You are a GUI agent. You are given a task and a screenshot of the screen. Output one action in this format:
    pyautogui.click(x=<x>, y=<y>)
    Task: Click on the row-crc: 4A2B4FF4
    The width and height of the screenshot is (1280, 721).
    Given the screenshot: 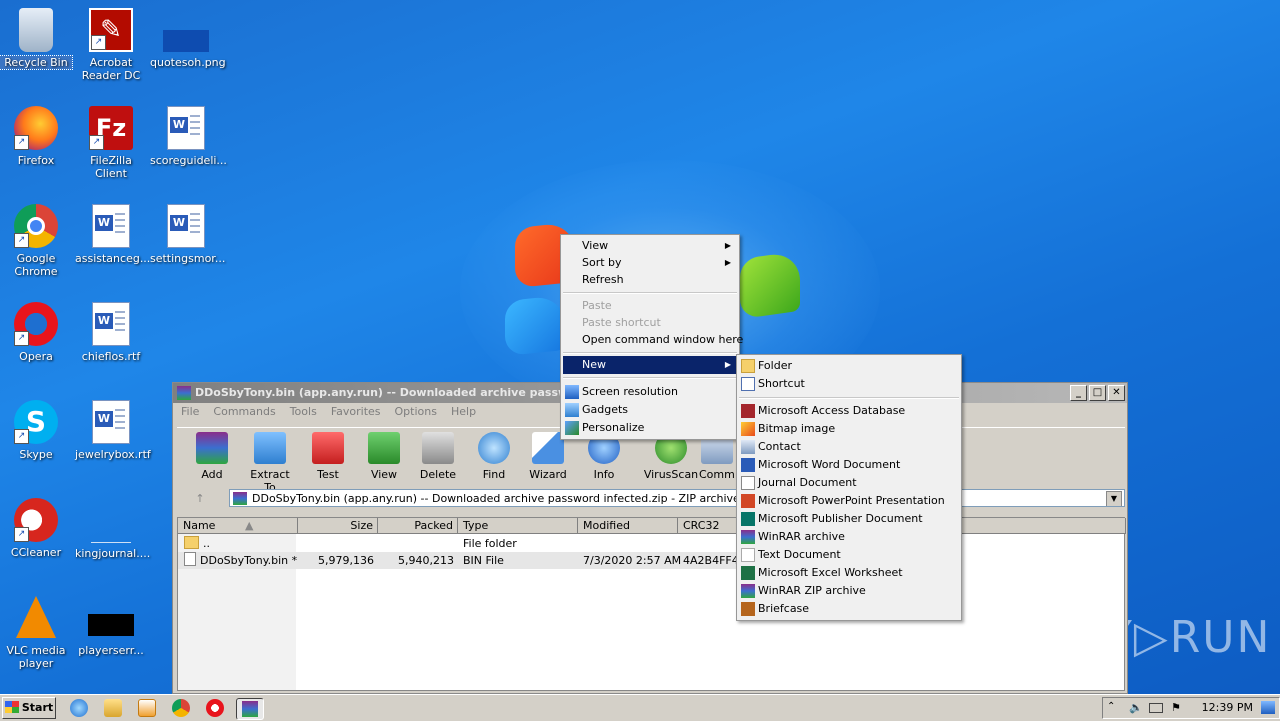 What is the action you would take?
    pyautogui.click(x=711, y=560)
    